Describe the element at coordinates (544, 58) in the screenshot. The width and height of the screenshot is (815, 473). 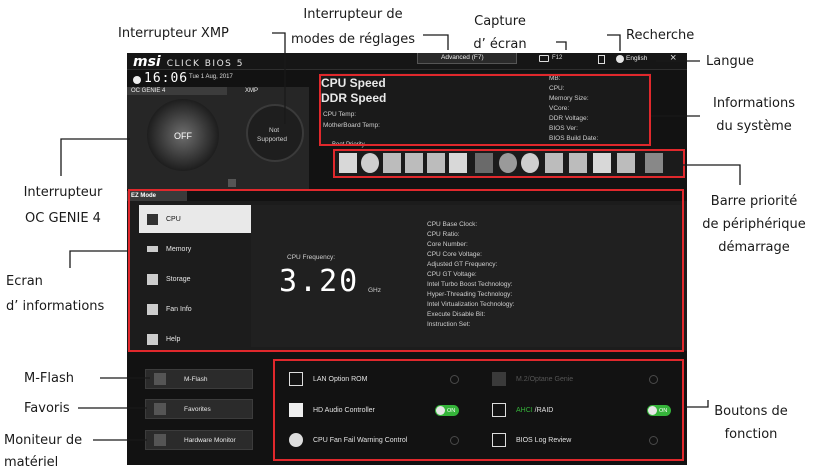
I see `camera-icon` at that location.